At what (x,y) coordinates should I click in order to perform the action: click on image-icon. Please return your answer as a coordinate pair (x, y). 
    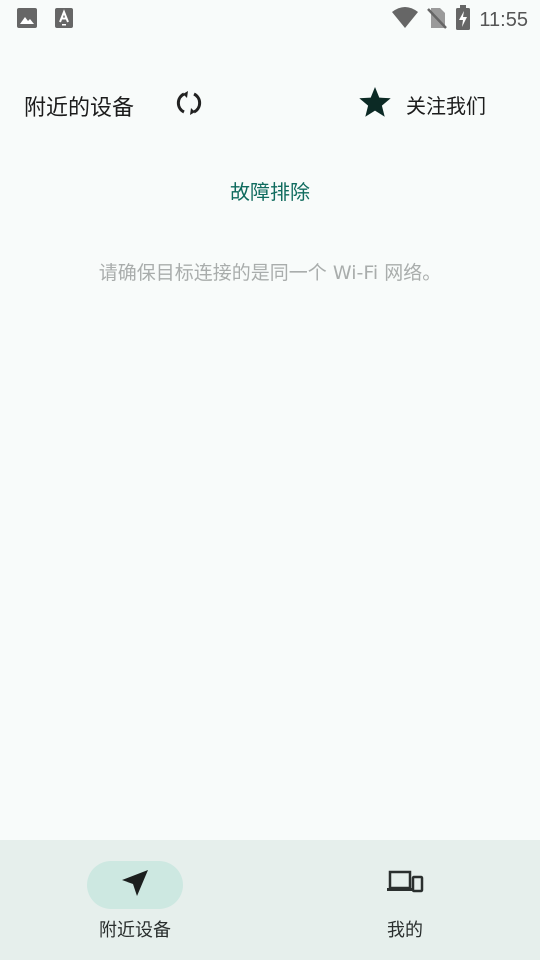
    Looking at the image, I should click on (27, 20).